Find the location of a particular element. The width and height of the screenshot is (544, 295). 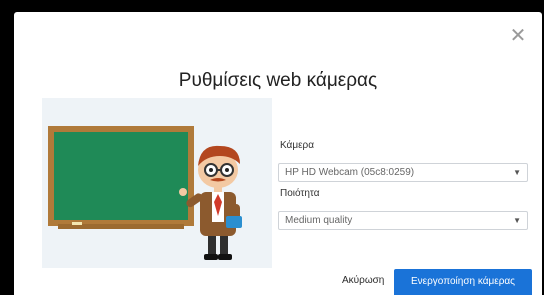

quality-select-value: Medium quality is located at coordinates (319, 220).